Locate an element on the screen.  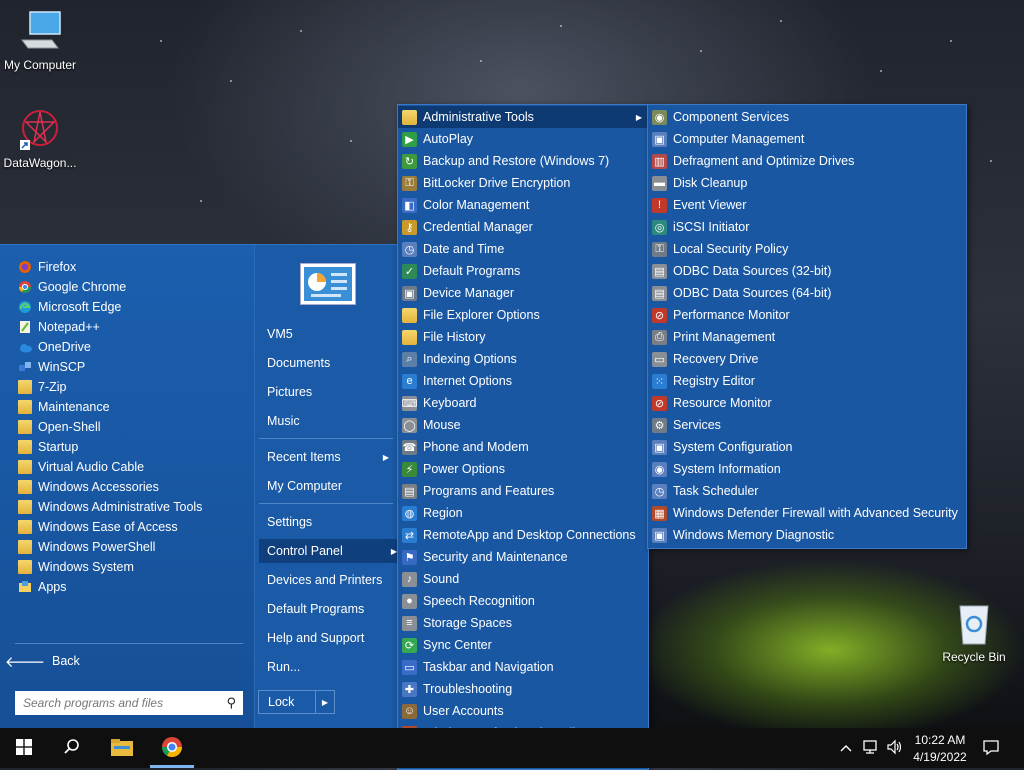
start-item-my-computer: My Computer is located at coordinates (330, 486).